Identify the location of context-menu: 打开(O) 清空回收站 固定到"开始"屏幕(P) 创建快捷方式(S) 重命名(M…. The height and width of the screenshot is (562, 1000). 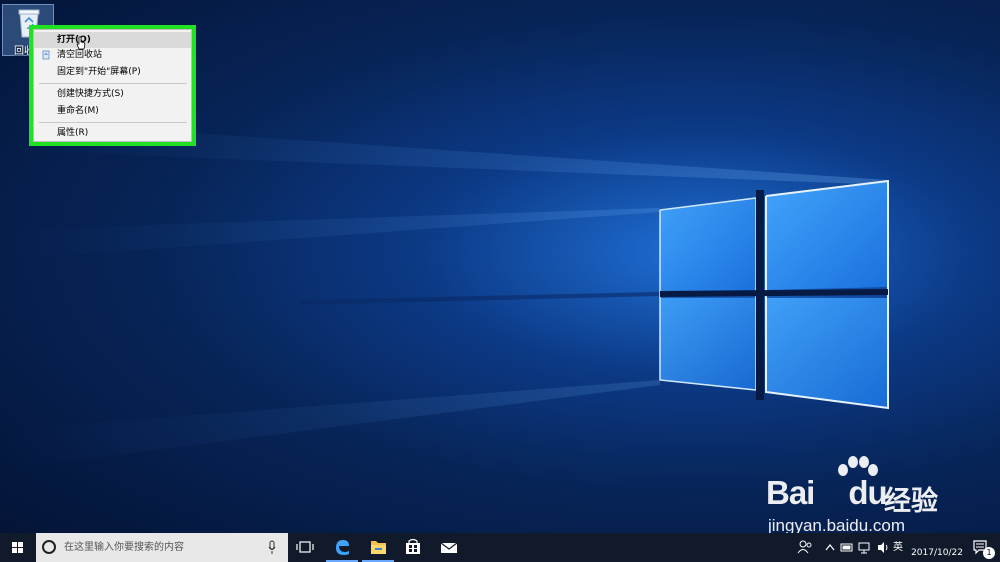
(112, 85).